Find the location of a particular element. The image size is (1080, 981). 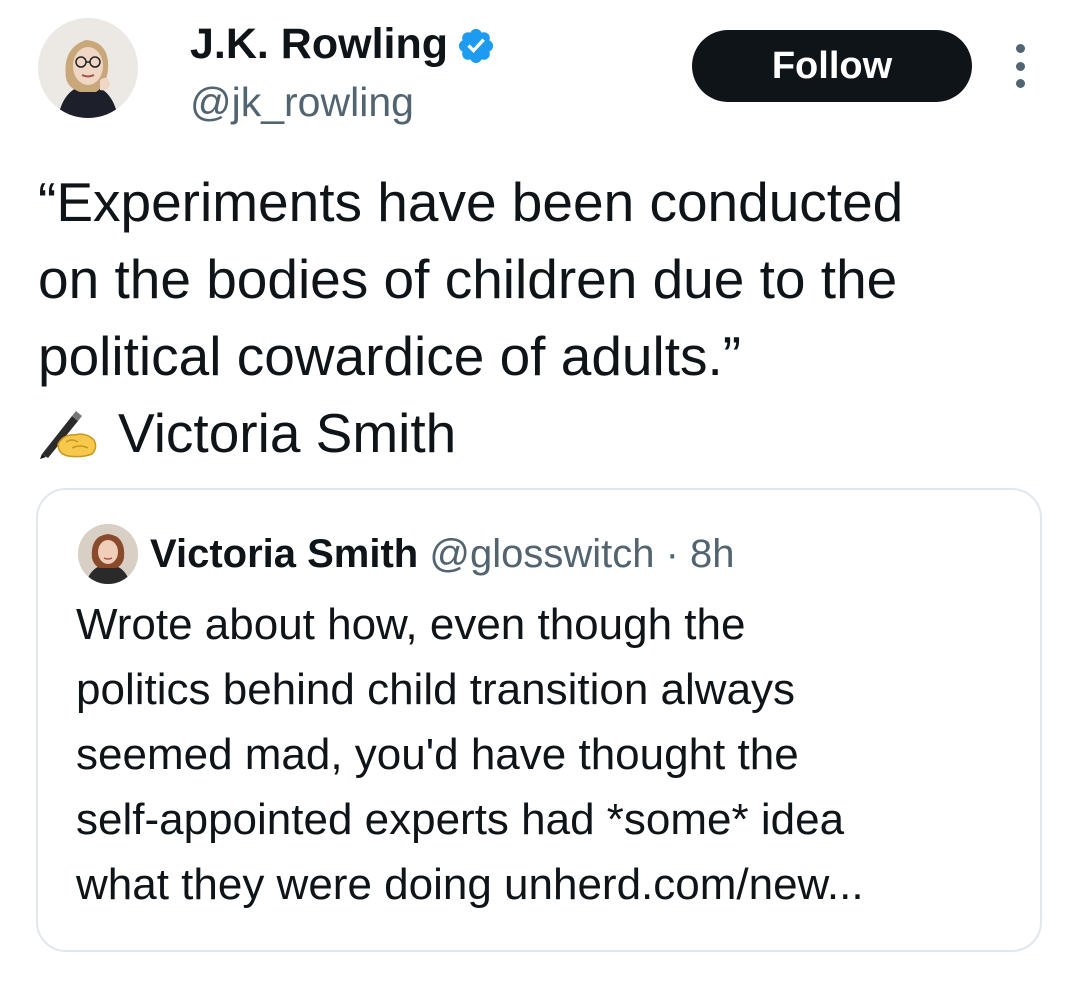

quote-text-line: self-appointed experts had *some* idea is located at coordinates (460, 819).